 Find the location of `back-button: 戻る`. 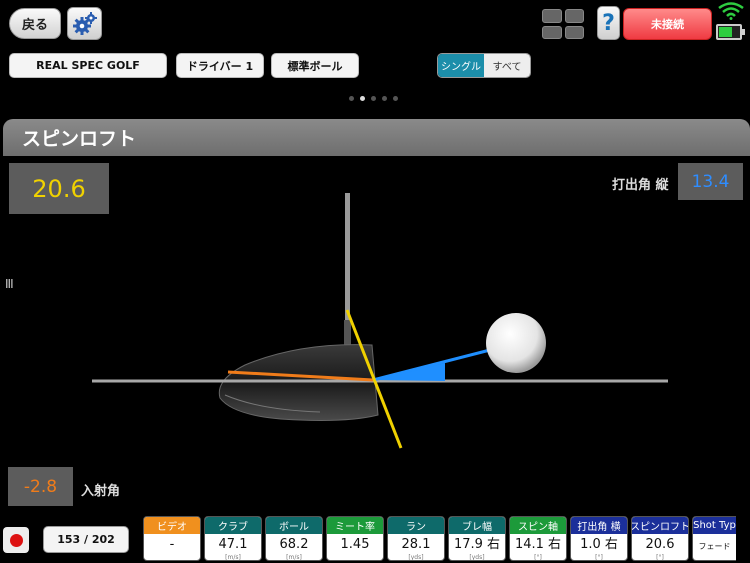

back-button: 戻る is located at coordinates (35, 23).